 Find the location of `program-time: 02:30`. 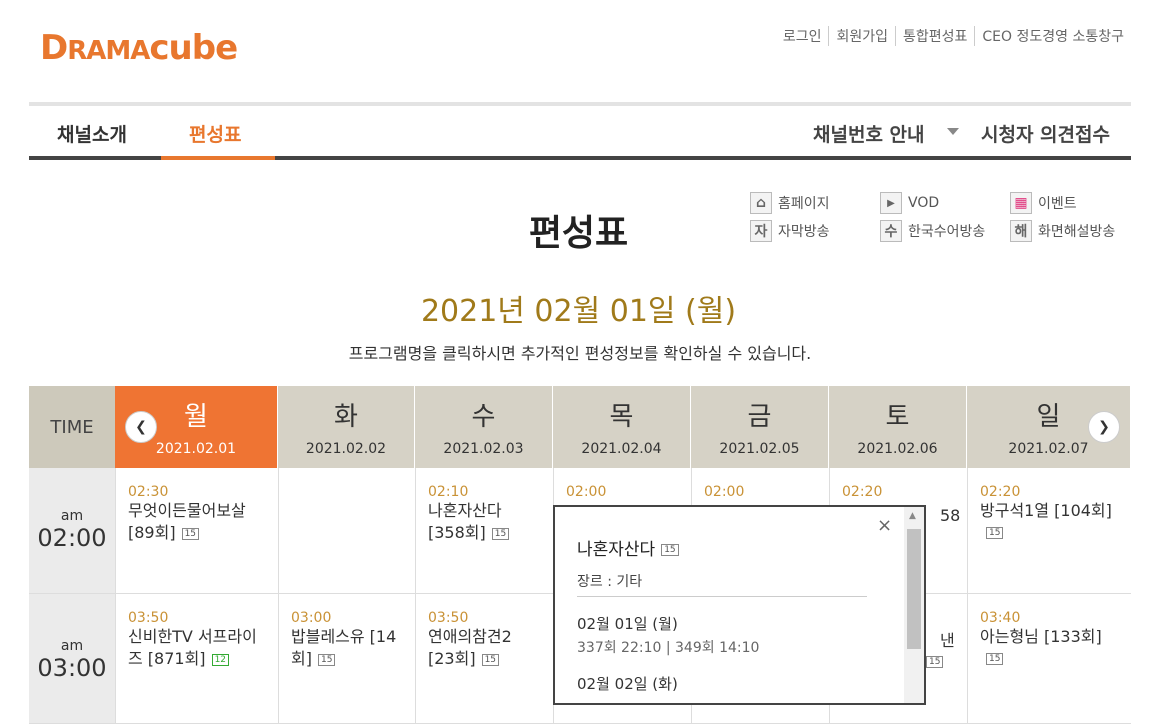

program-time: 02:30 is located at coordinates (148, 492).